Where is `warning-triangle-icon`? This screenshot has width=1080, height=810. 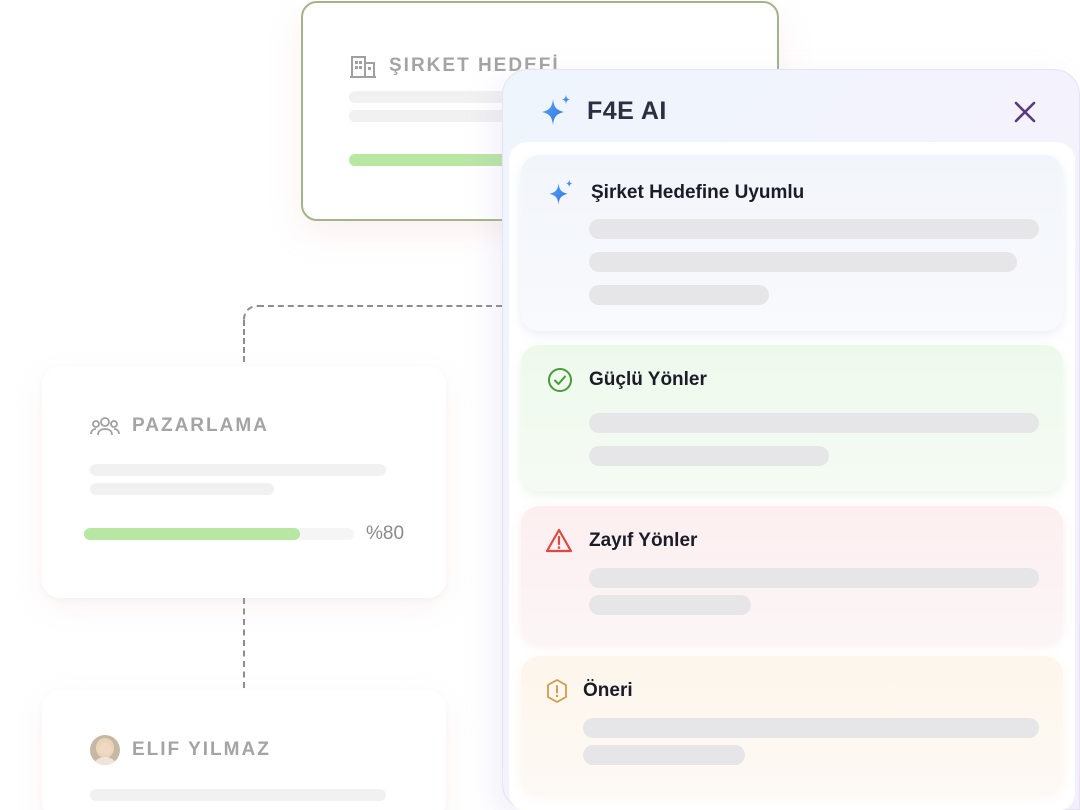 warning-triangle-icon is located at coordinates (559, 540).